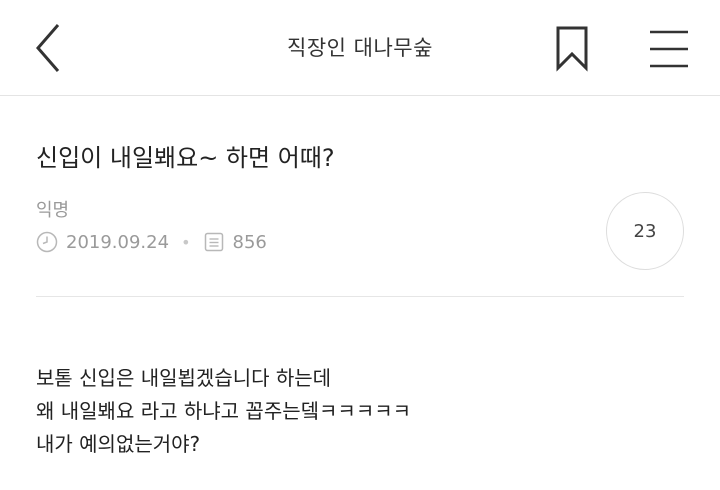 The image size is (720, 490). What do you see at coordinates (249, 242) in the screenshot?
I see `view-count: 856` at bounding box center [249, 242].